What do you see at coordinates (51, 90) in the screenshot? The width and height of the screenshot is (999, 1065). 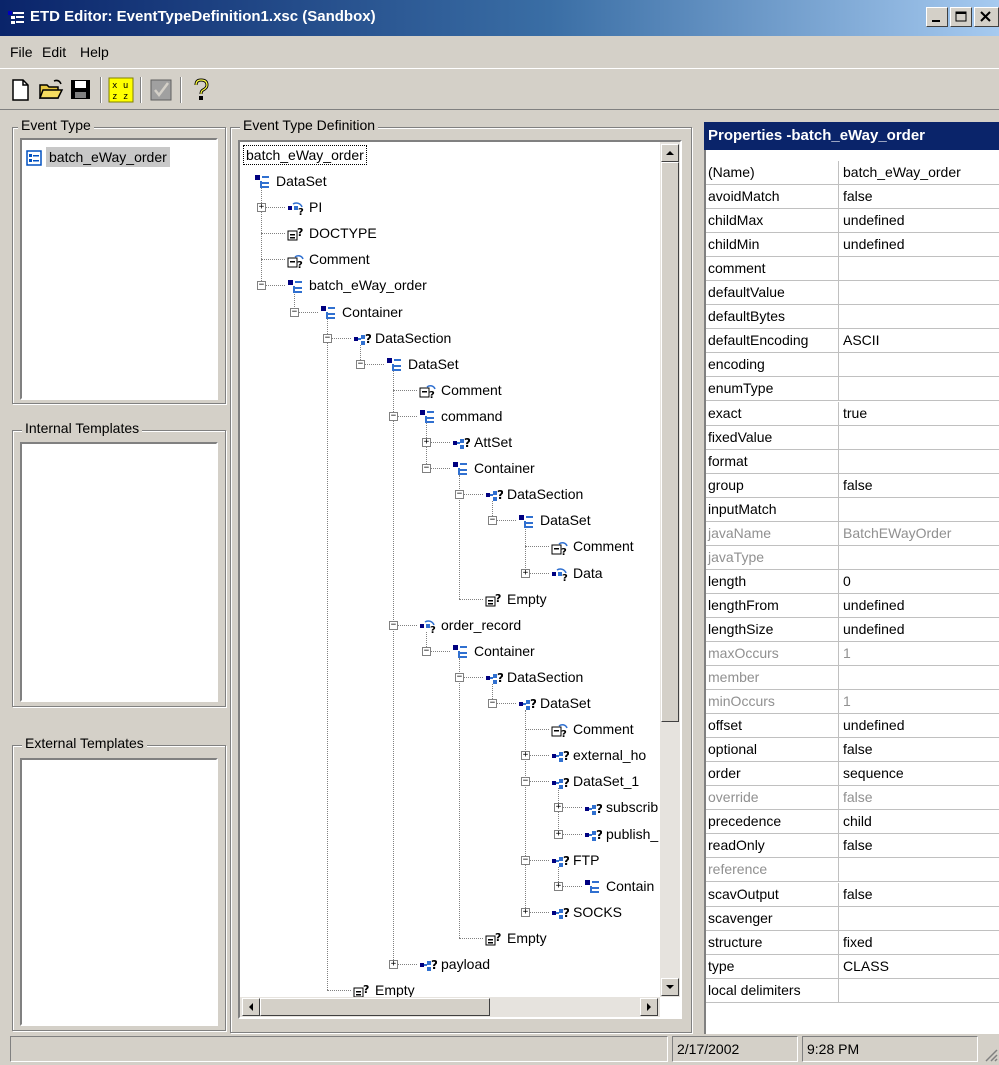 I see `open-icon` at bounding box center [51, 90].